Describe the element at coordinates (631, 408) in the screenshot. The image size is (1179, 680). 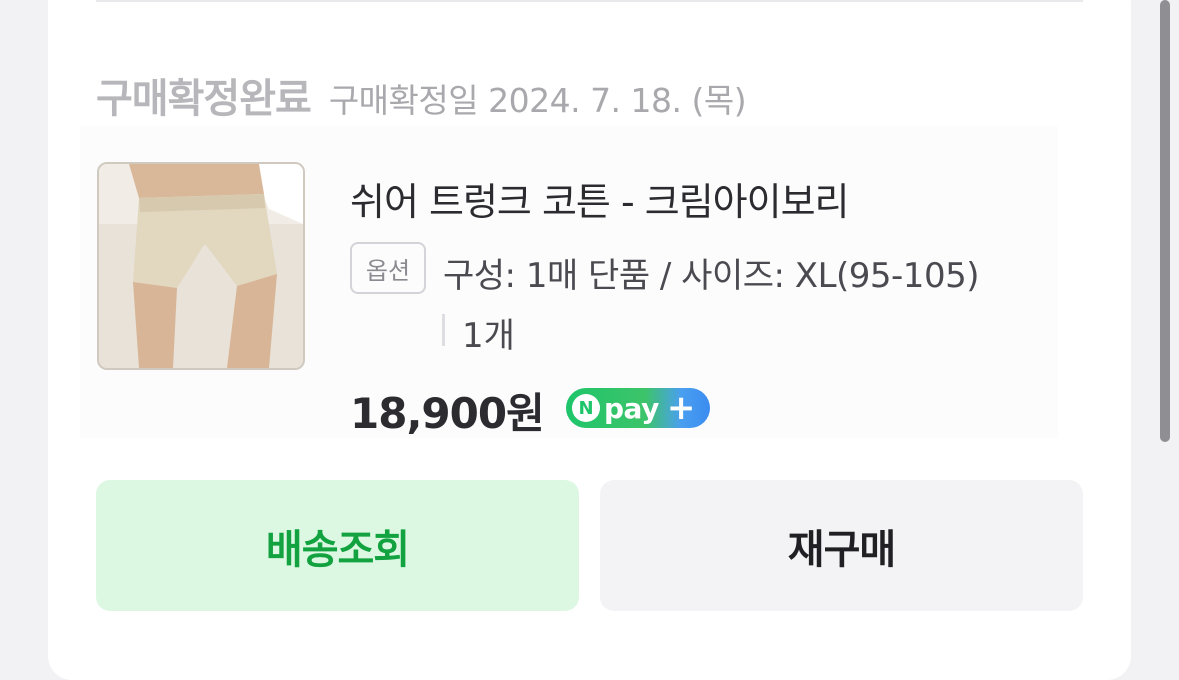
I see `npay-label: pay` at that location.